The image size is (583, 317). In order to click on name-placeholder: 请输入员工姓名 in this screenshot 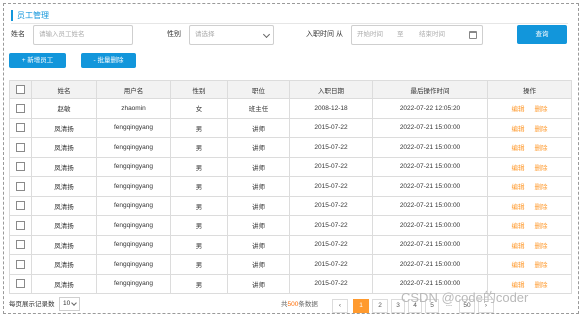, I will do `click(62, 34)`.